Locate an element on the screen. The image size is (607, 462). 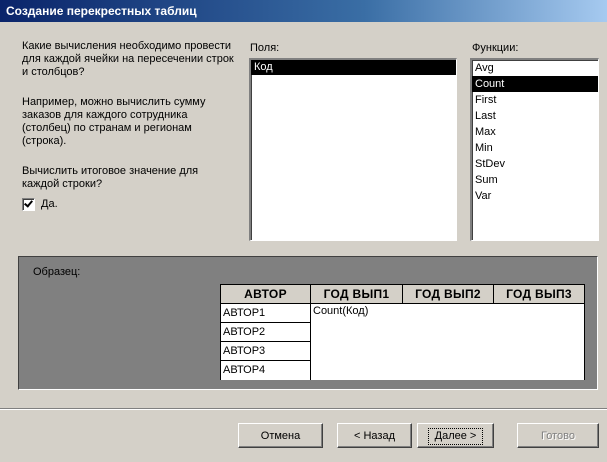
function-item-min: Min is located at coordinates (535, 148).